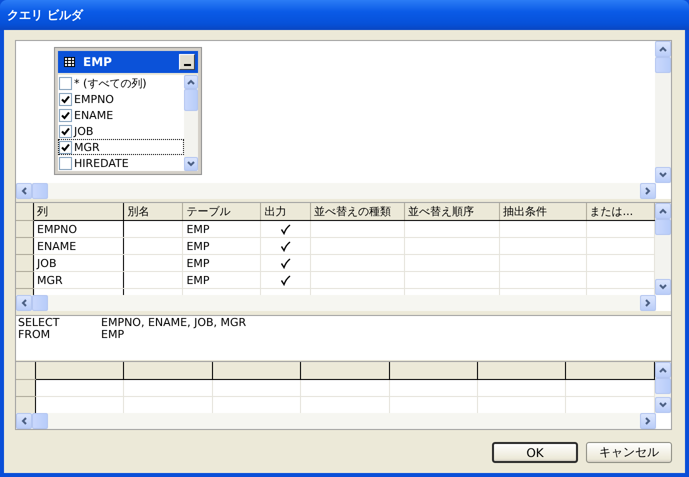 The image size is (689, 477). I want to click on minimize-icon, so click(187, 65).